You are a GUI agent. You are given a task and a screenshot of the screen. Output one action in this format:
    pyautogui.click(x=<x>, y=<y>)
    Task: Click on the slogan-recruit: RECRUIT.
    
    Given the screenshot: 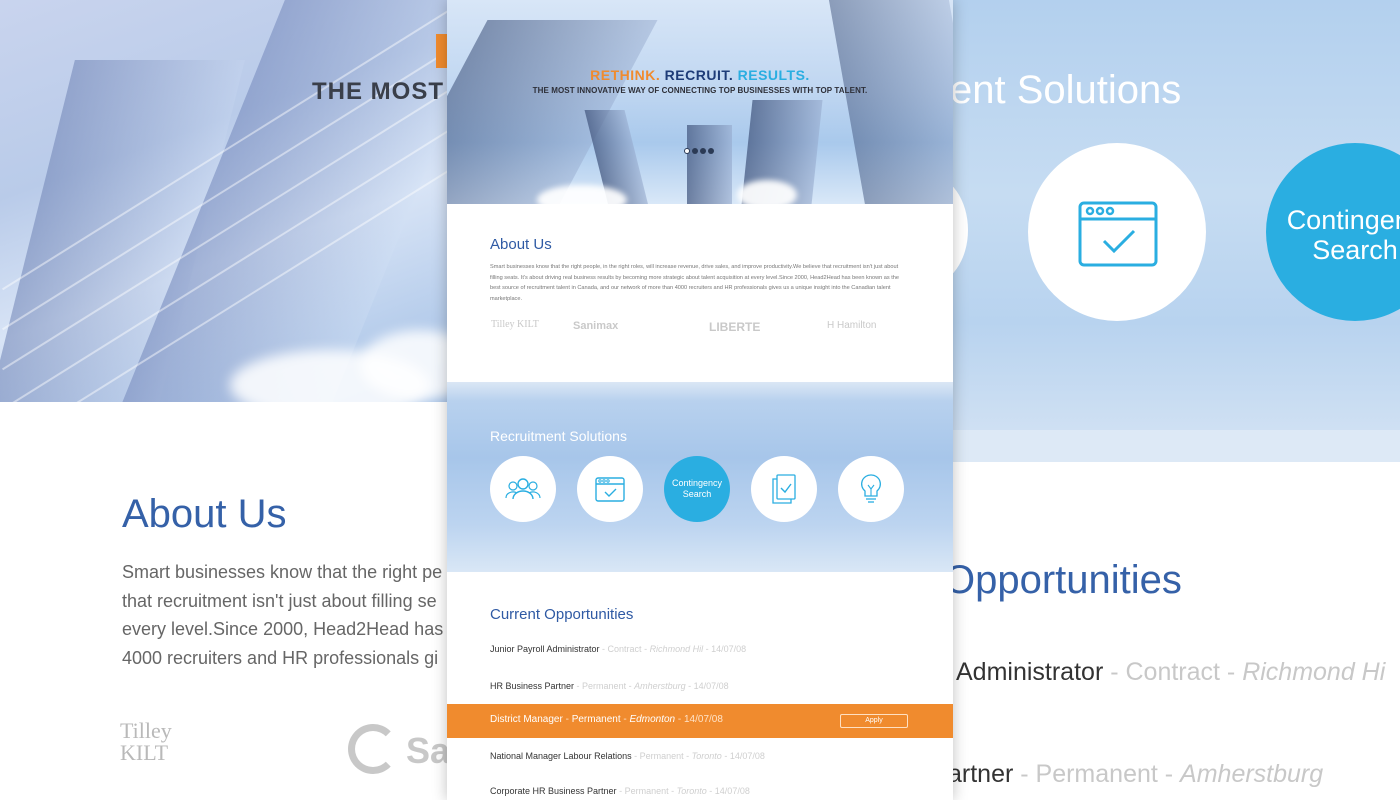 What is the action you would take?
    pyautogui.click(x=699, y=75)
    